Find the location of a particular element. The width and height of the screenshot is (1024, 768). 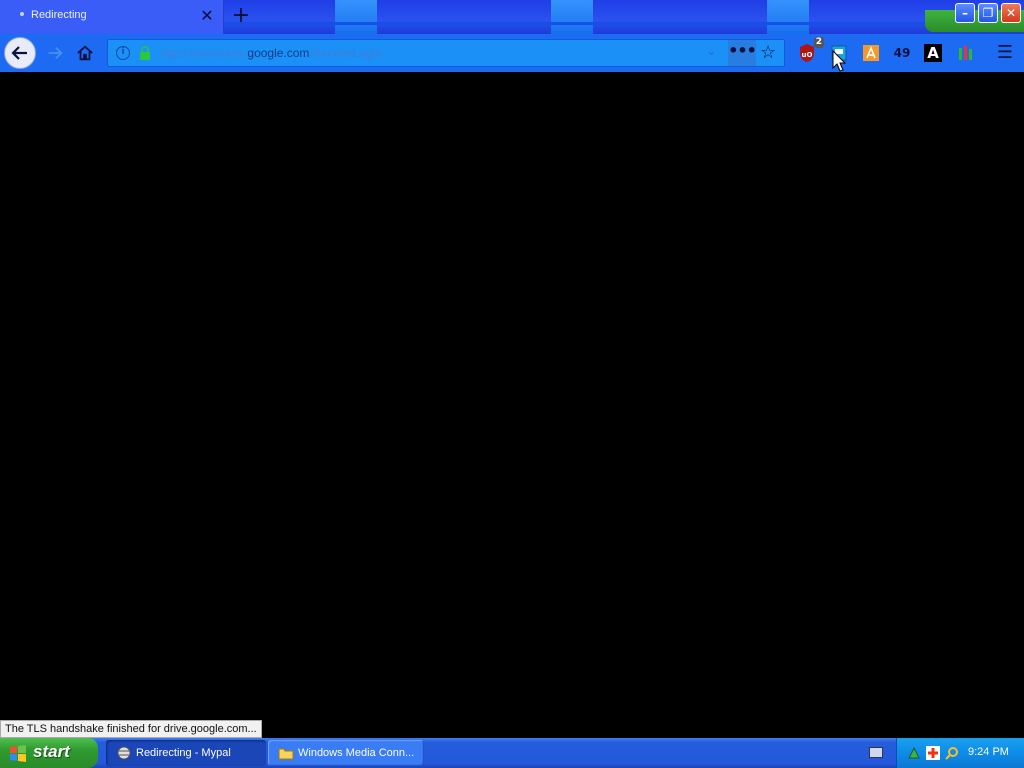

home-button is located at coordinates (85, 53).